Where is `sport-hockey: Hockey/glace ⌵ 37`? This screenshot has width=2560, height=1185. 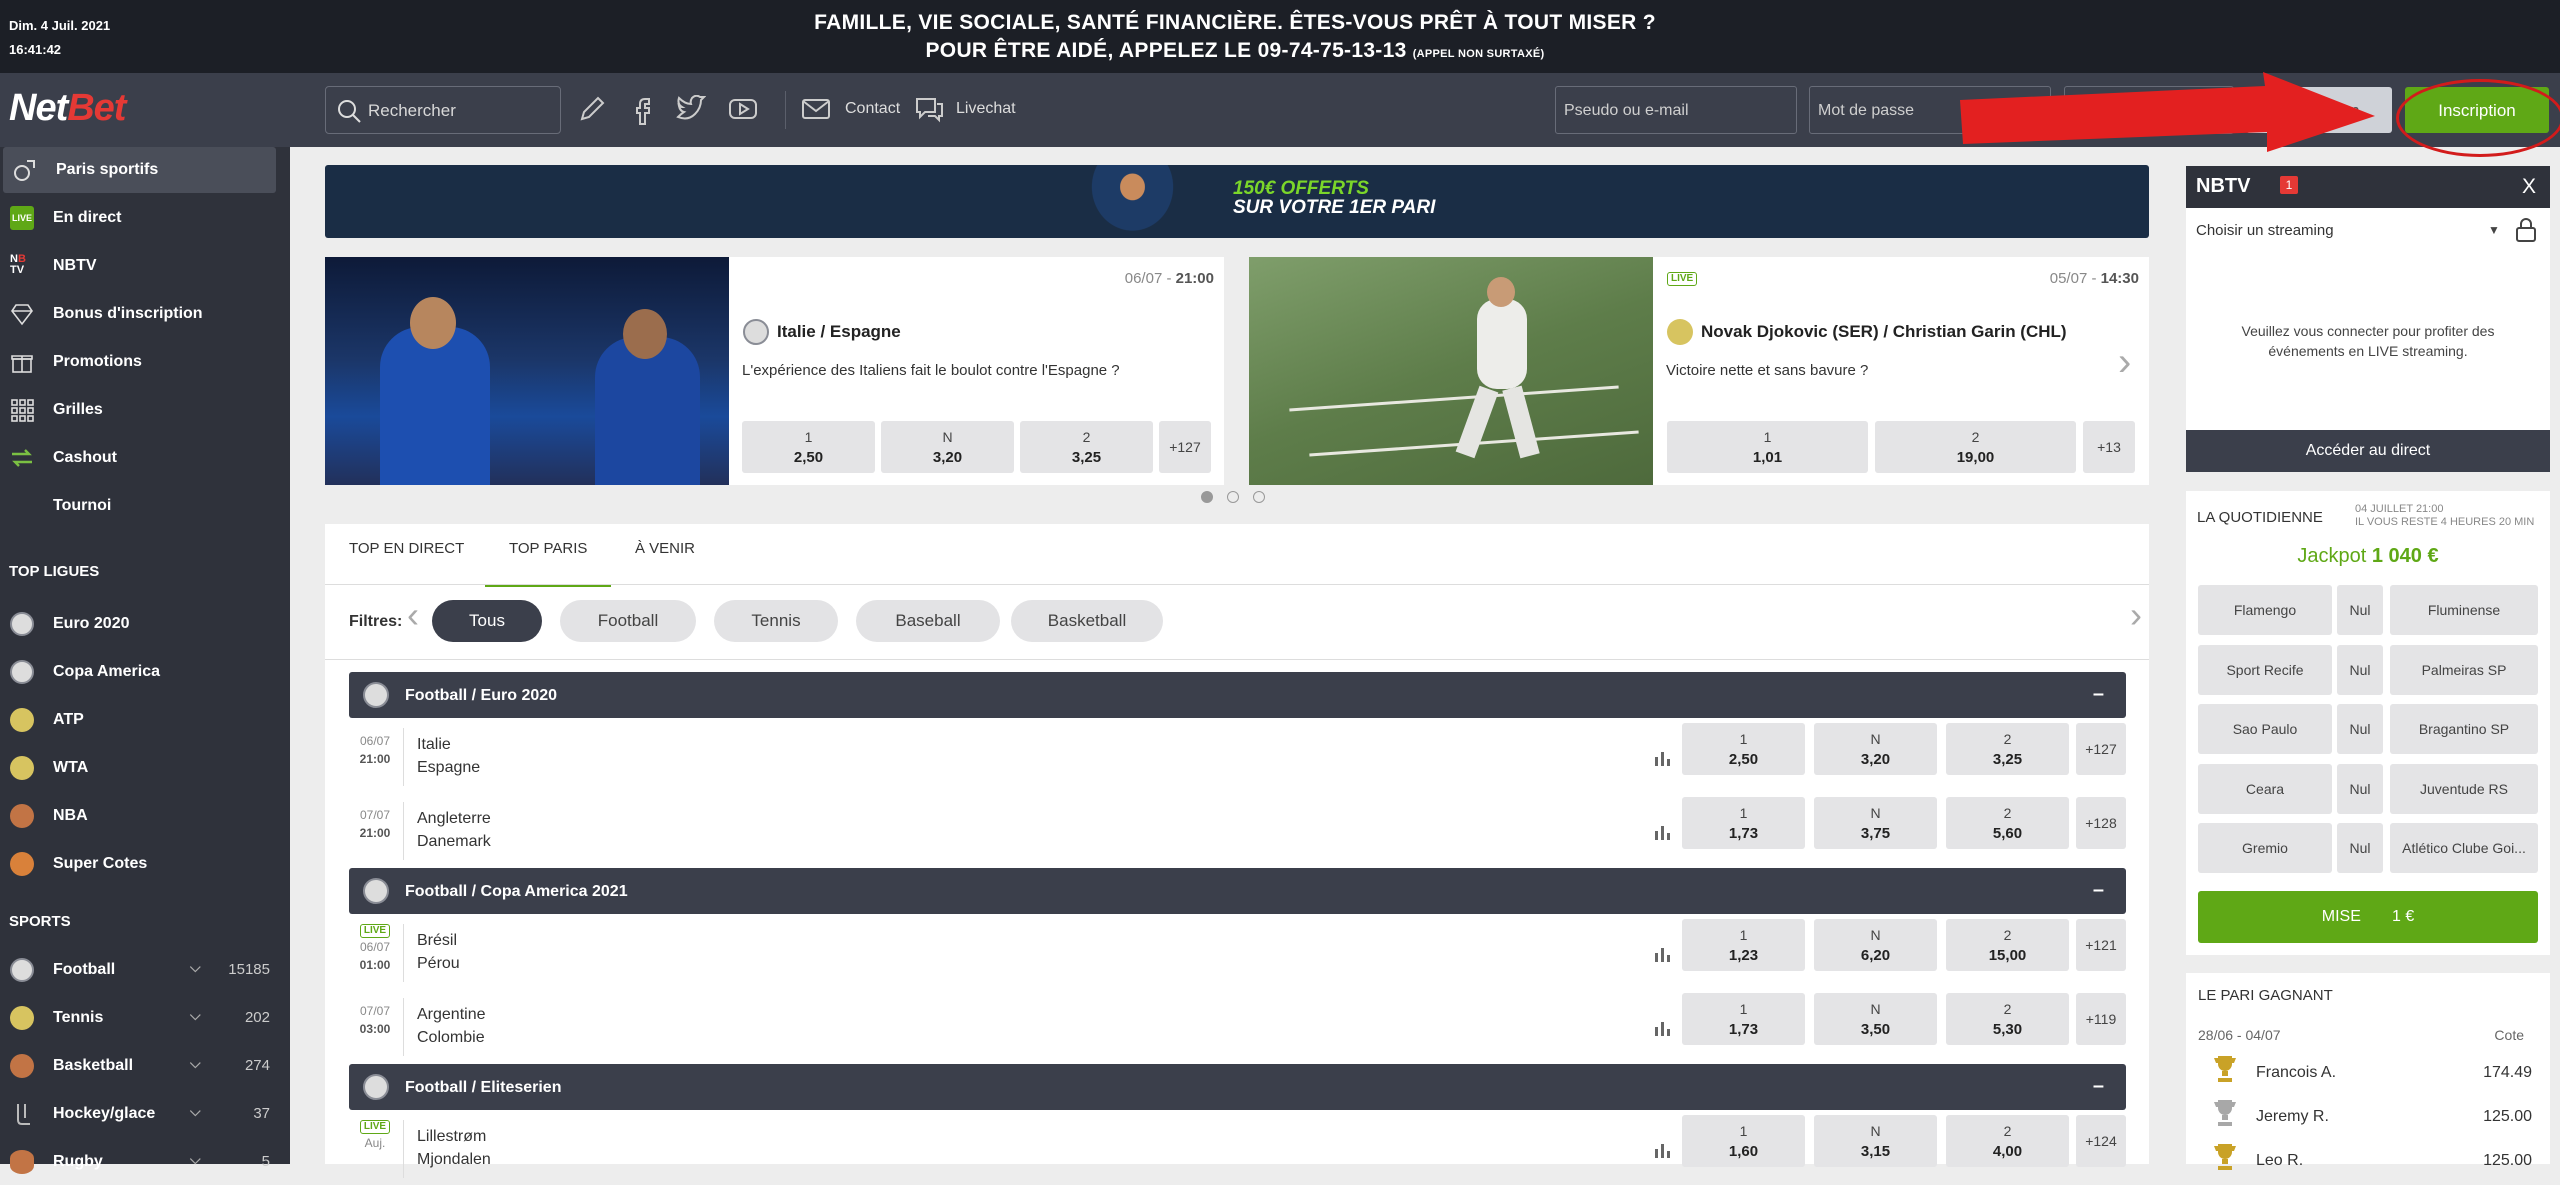
sport-hockey: Hockey/glace ⌵ 37 is located at coordinates (145, 1114).